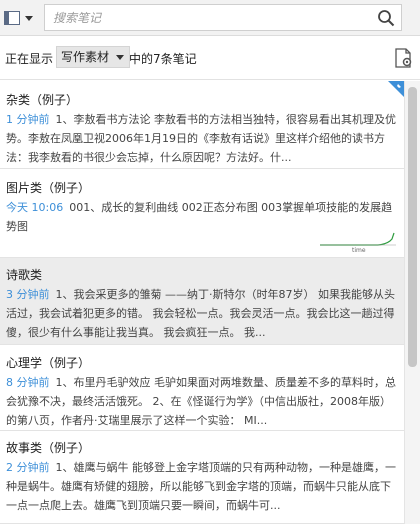 Image resolution: width=420 pixels, height=524 pixels. I want to click on caret-down-icon, so click(120, 57).